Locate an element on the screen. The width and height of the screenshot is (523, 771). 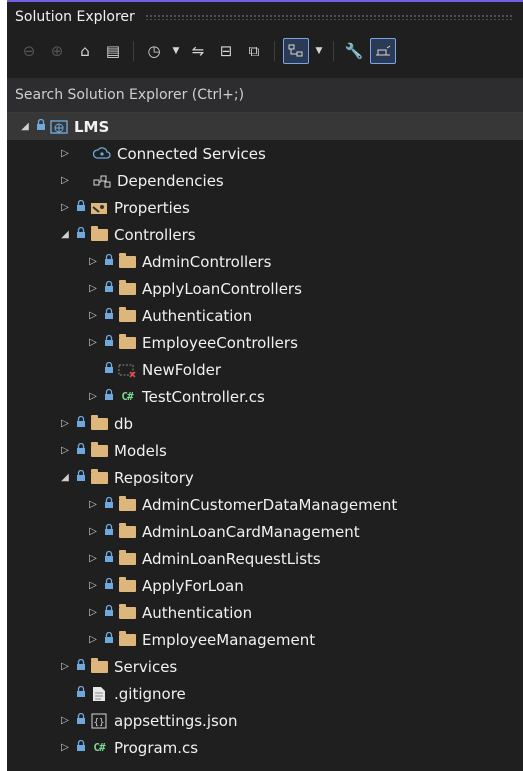
title-grip is located at coordinates (328, 17).